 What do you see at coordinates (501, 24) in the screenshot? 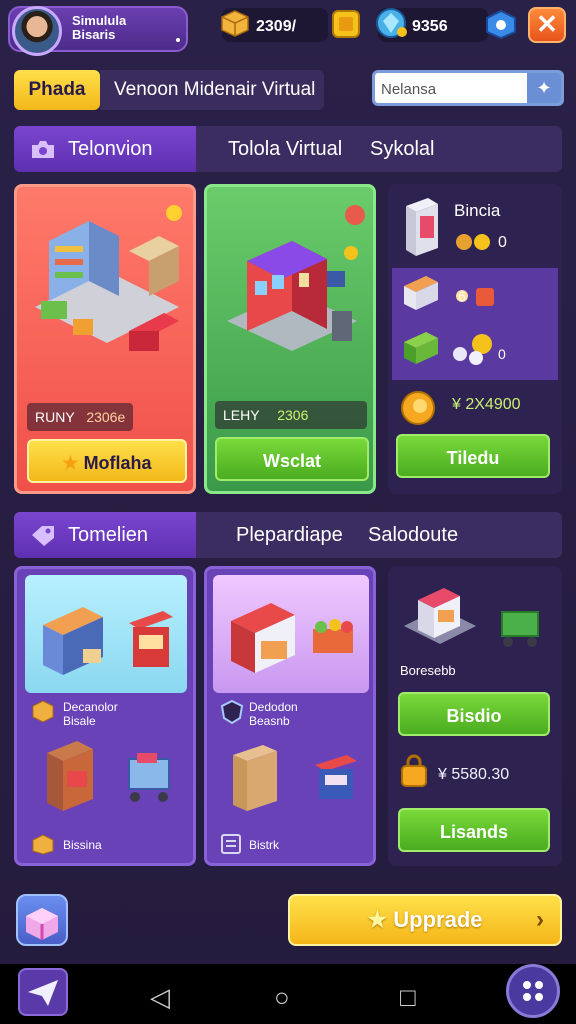
I see `cube-icon` at bounding box center [501, 24].